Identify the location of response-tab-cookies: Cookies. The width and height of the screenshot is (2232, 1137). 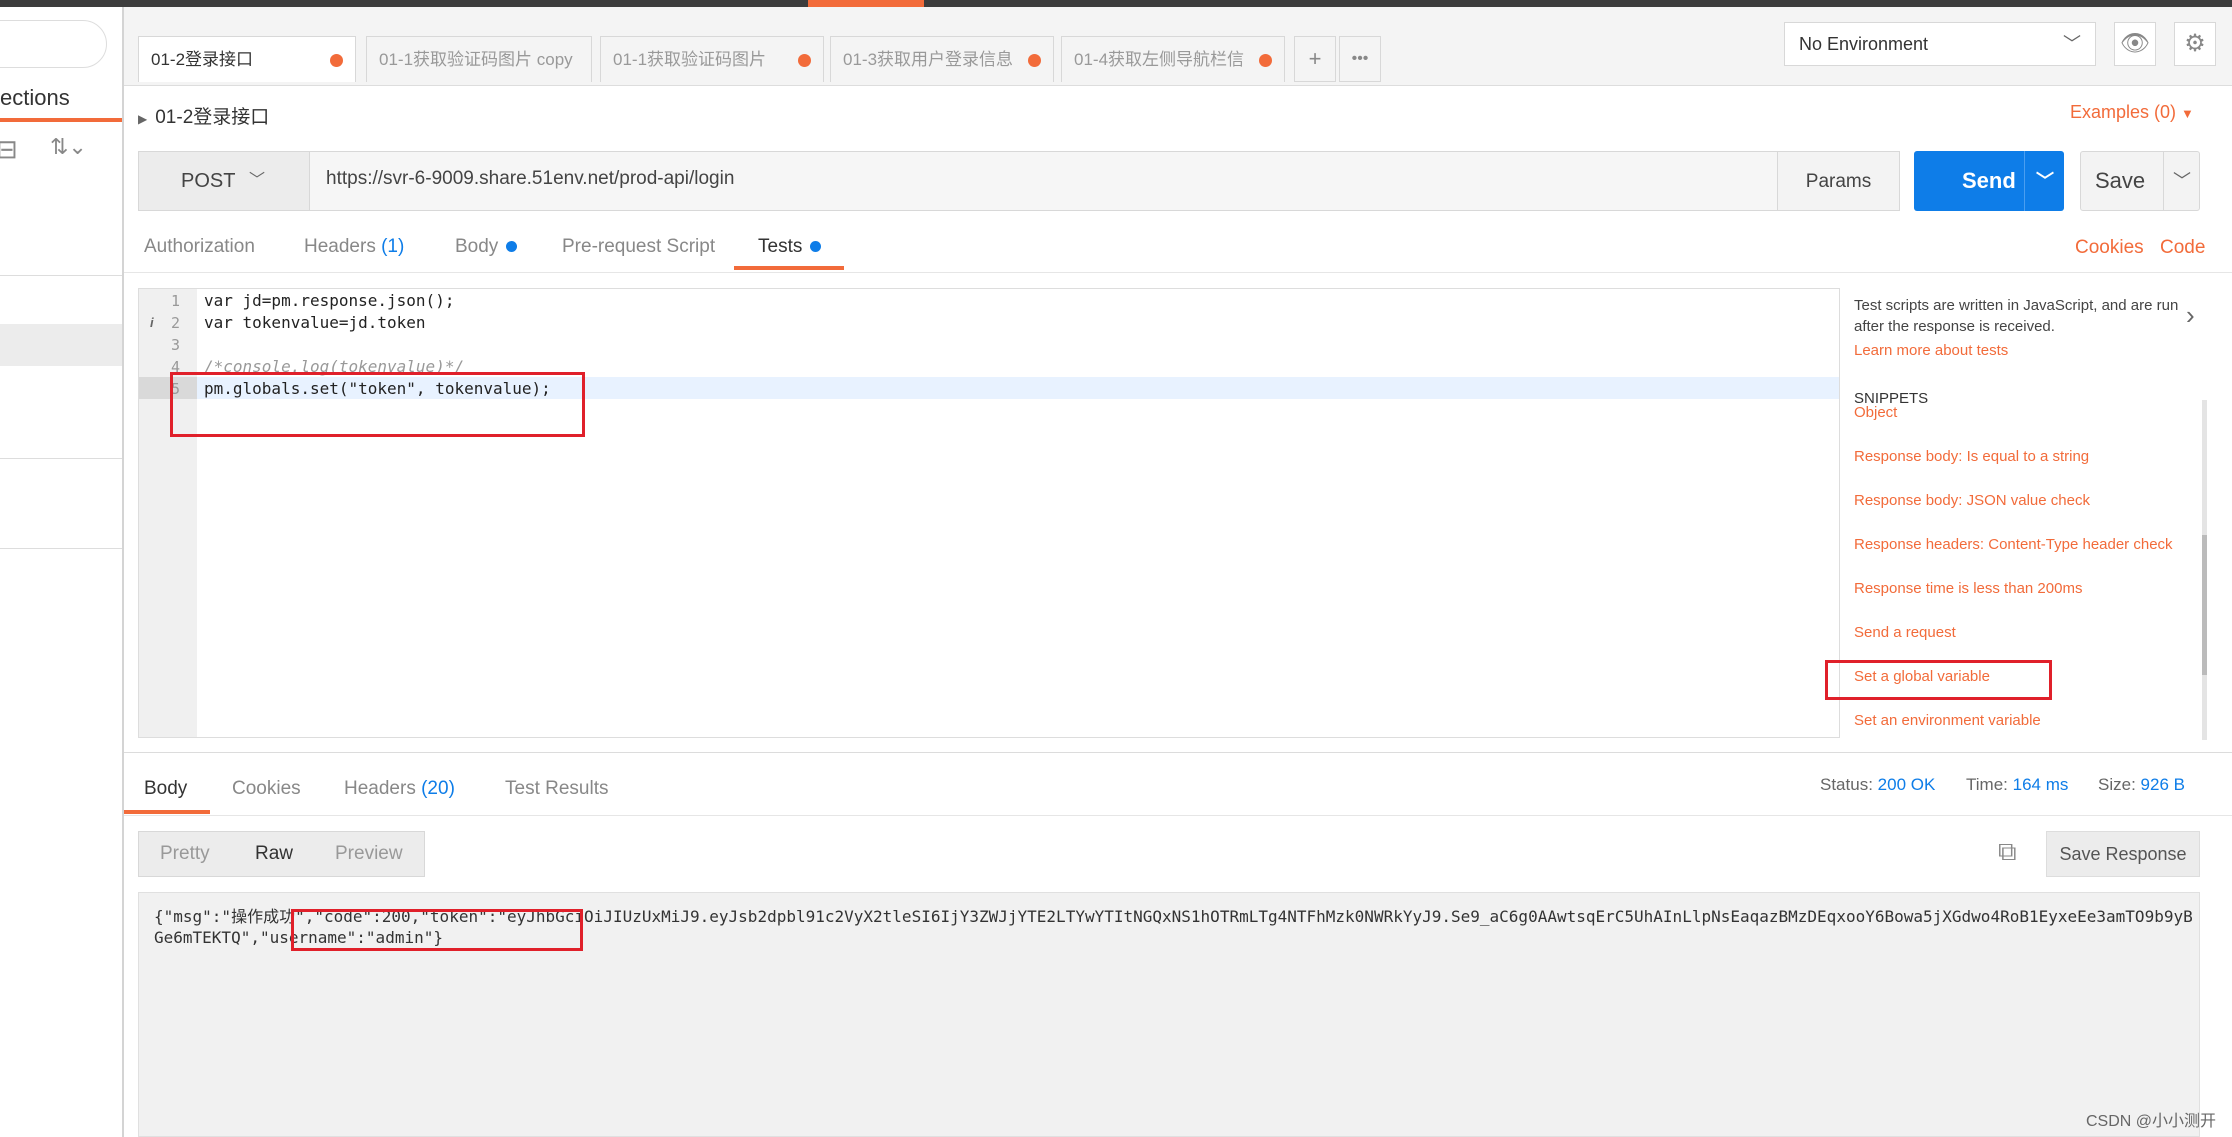
(266, 789).